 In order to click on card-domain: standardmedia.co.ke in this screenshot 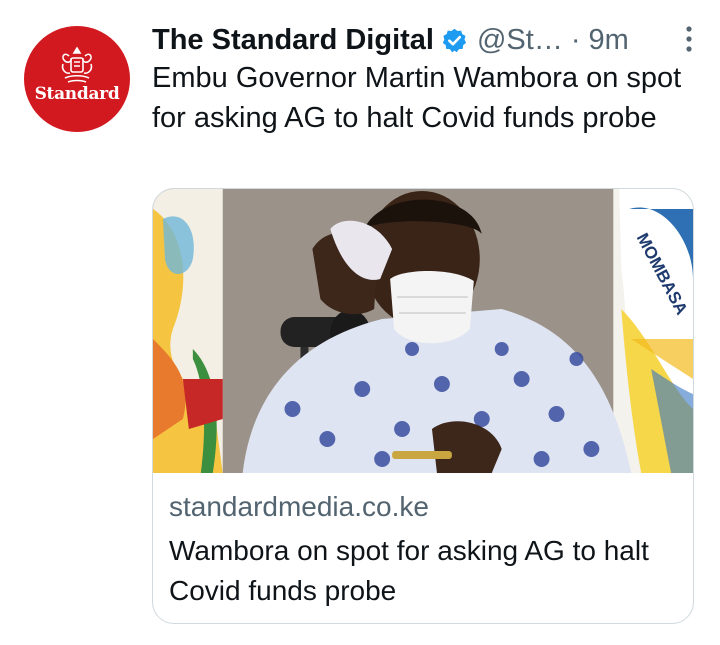, I will do `click(299, 507)`.